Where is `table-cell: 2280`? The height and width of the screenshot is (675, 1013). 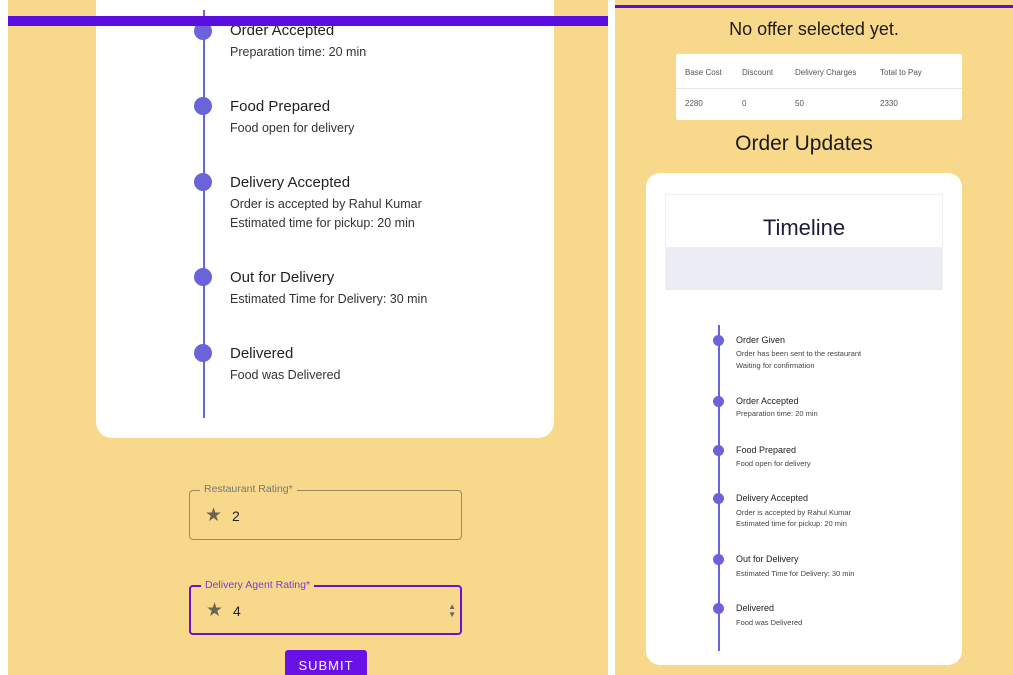 table-cell: 2280 is located at coordinates (694, 103).